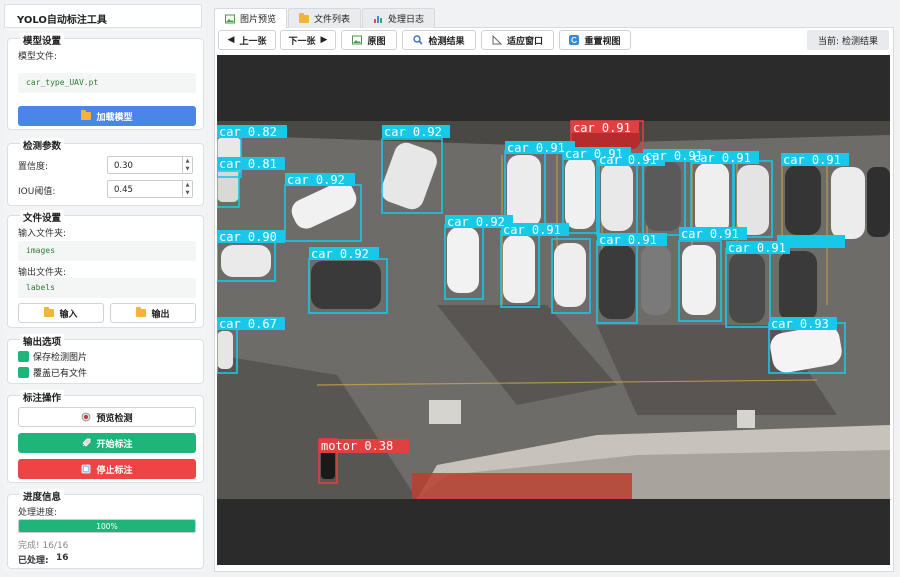  I want to click on model-file-field: car_type_UAV.pt, so click(107, 83).